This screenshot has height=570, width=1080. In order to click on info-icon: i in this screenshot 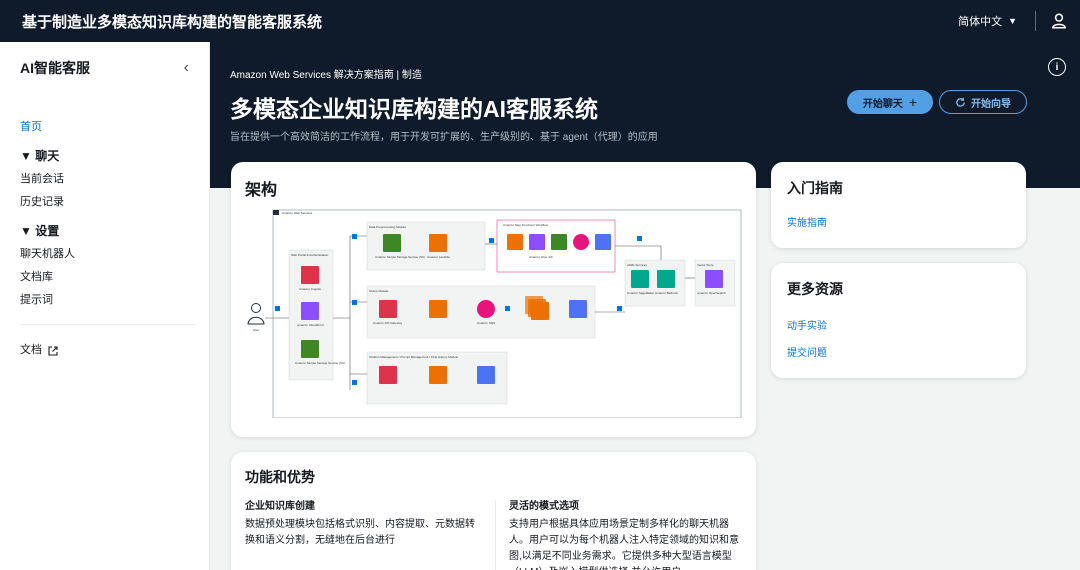, I will do `click(1057, 67)`.